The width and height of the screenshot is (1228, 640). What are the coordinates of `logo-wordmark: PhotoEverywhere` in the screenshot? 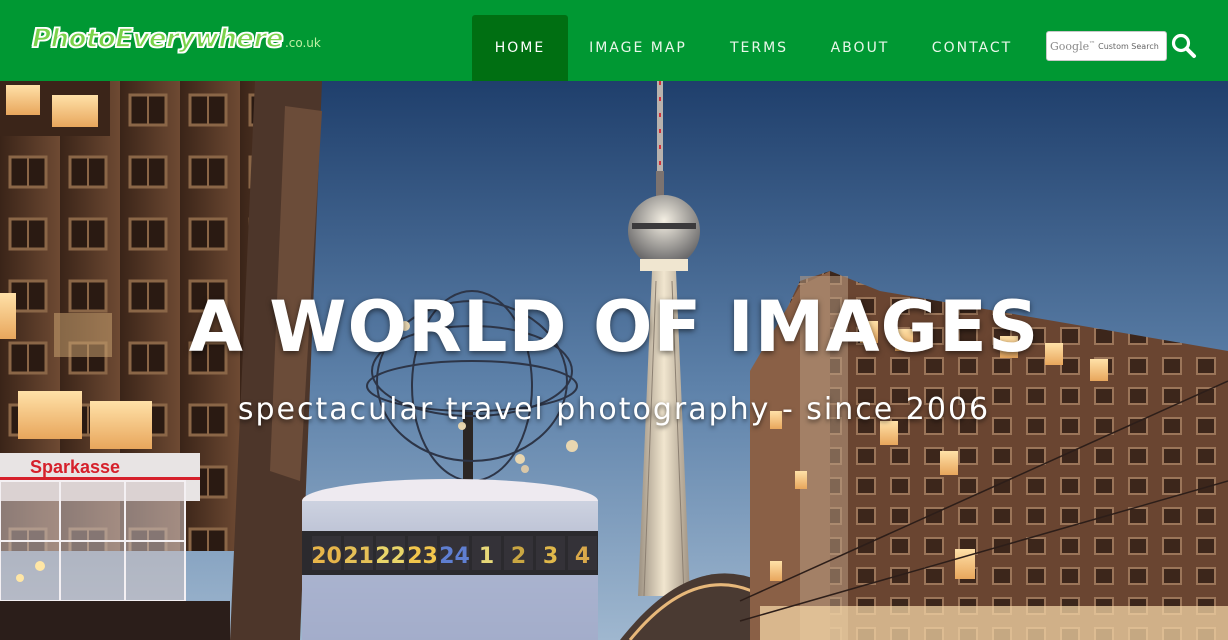 It's located at (157, 39).